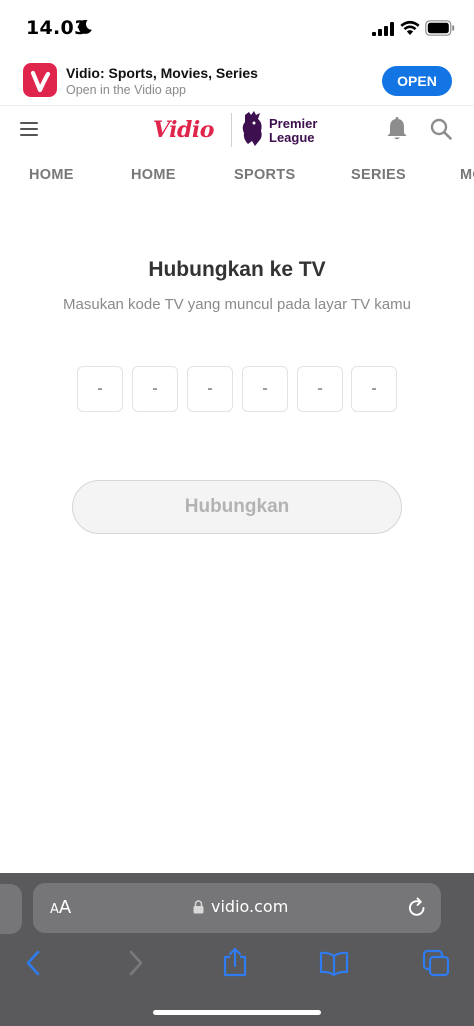 This screenshot has height=1026, width=474. Describe the element at coordinates (153, 175) in the screenshot. I see `tab-home-2: HOME` at that location.